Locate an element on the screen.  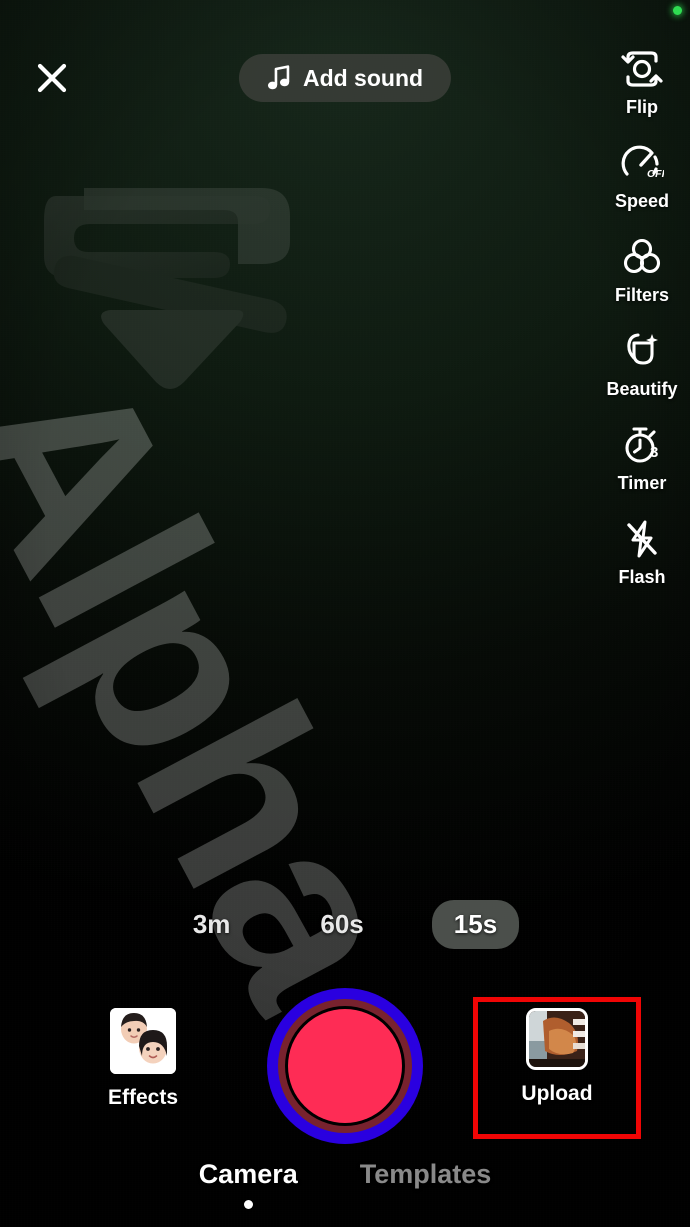
record-ring-black is located at coordinates (345, 1066).